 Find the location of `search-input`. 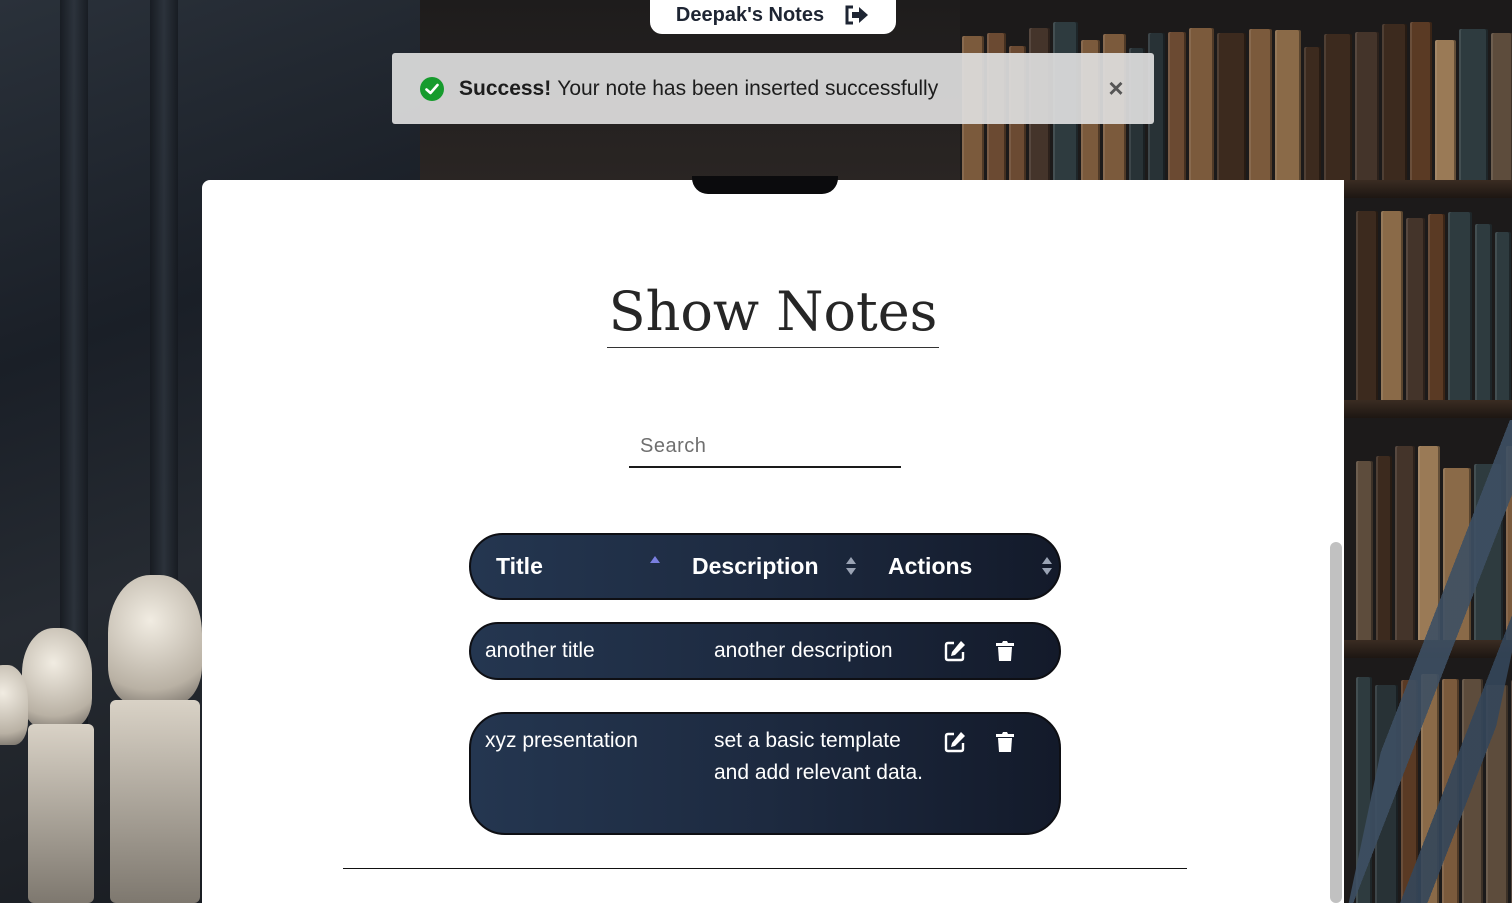

search-input is located at coordinates (765, 446).